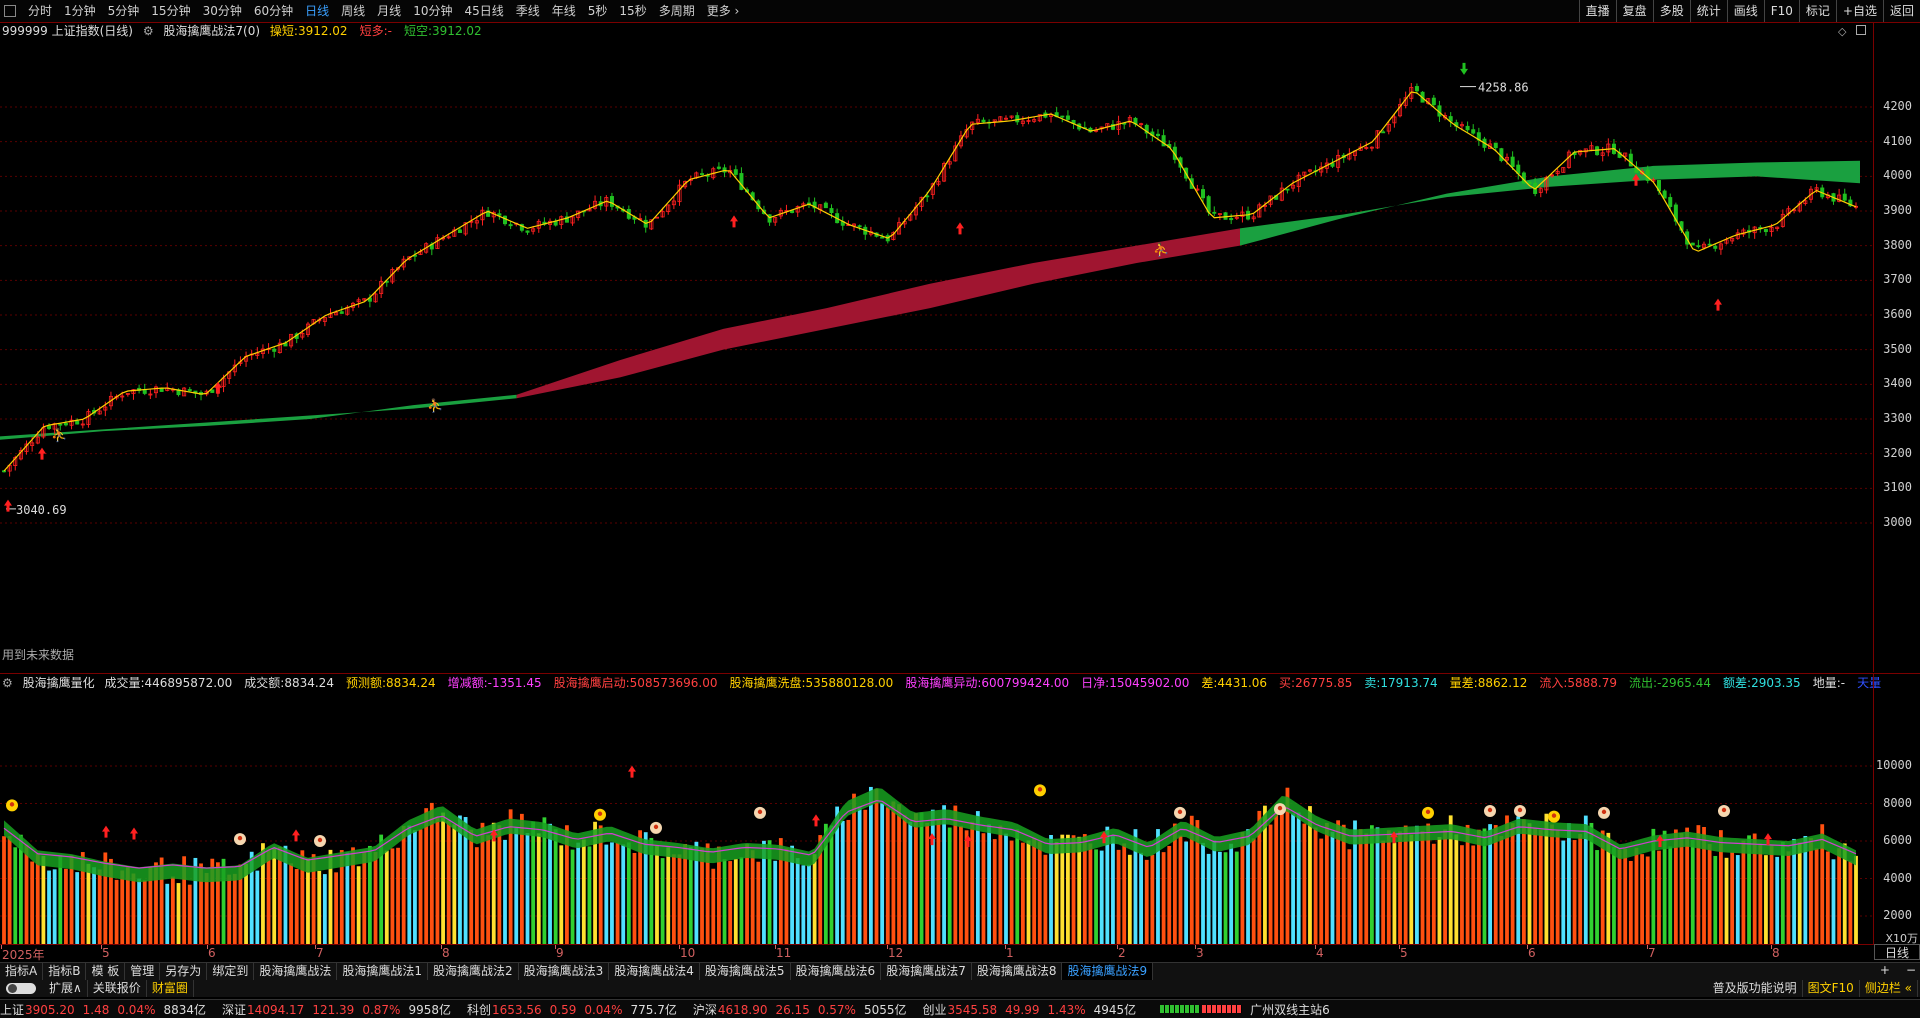  What do you see at coordinates (22, 971) in the screenshot?
I see `indicator-tab-0: 指标A` at bounding box center [22, 971].